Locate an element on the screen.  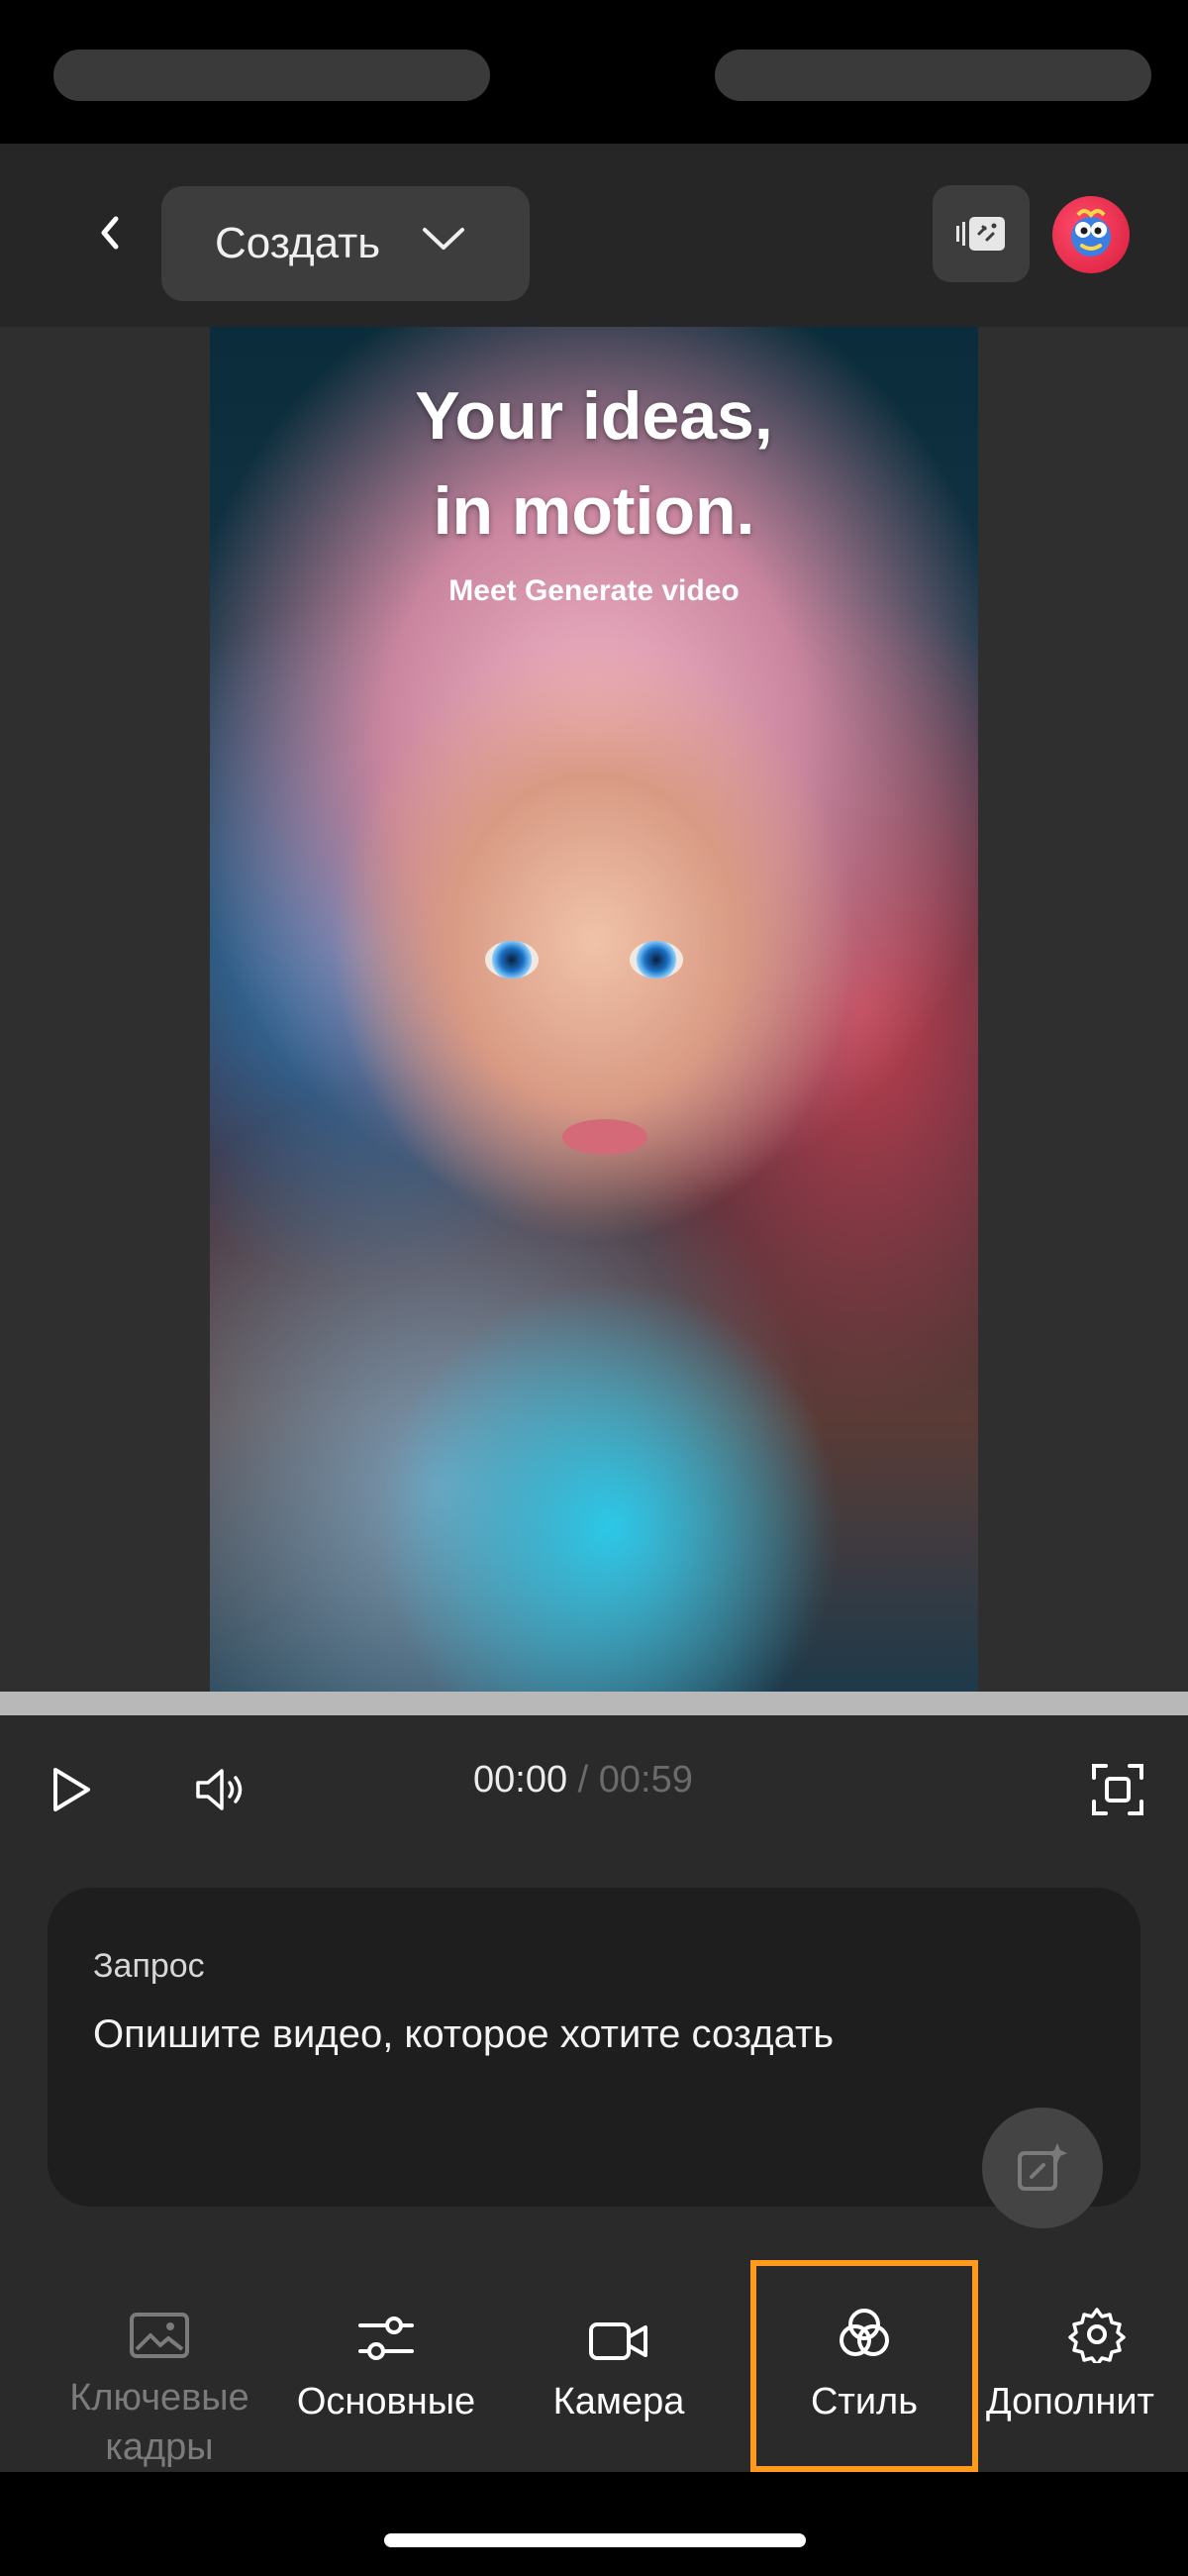
preview-art-eye-left is located at coordinates (512, 960).